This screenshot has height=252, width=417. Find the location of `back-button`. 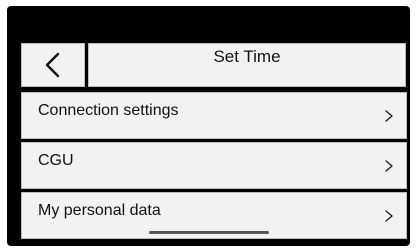

back-button is located at coordinates (53, 65).